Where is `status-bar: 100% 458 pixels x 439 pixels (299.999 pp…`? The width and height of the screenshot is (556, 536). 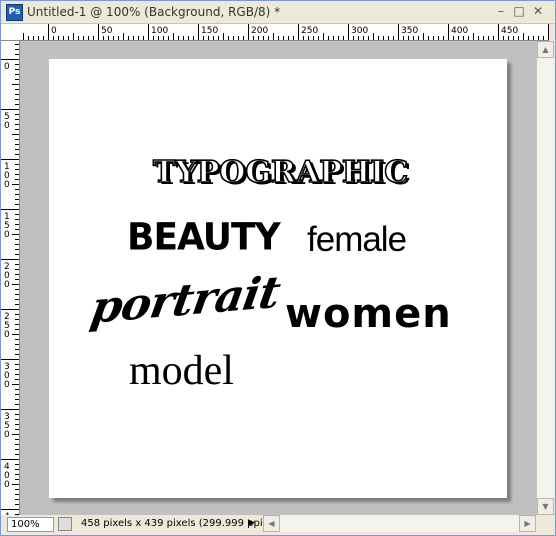 status-bar: 100% 458 pixels x 439 pixels (299.999 pp… is located at coordinates (134, 524).